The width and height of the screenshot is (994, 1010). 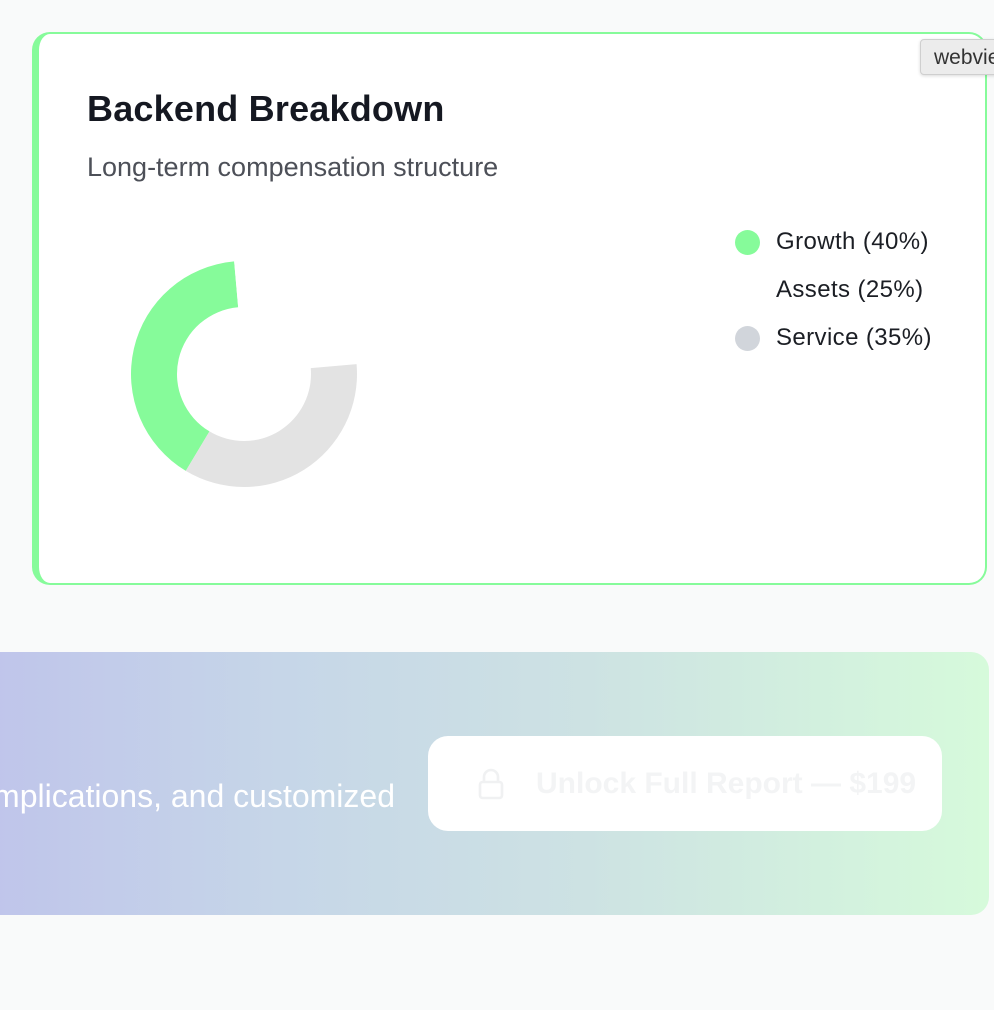 I want to click on lock-icon, so click(x=491, y=783).